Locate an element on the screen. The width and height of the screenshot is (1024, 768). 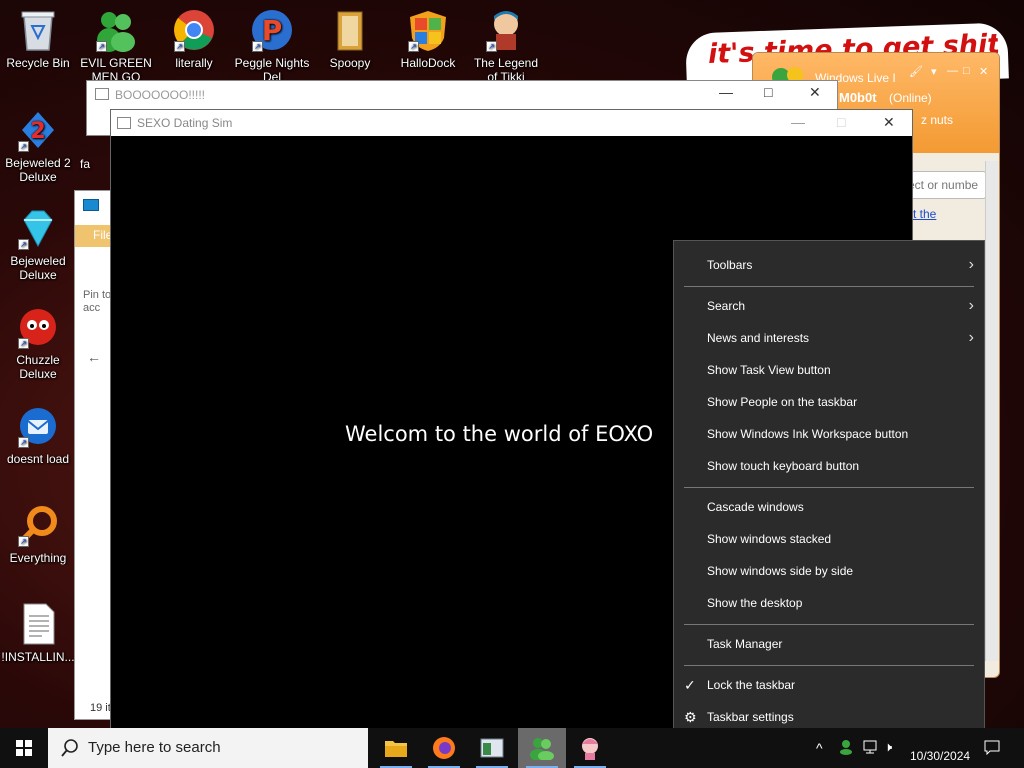
menu-item-search: Search › is located at coordinates (829, 306).